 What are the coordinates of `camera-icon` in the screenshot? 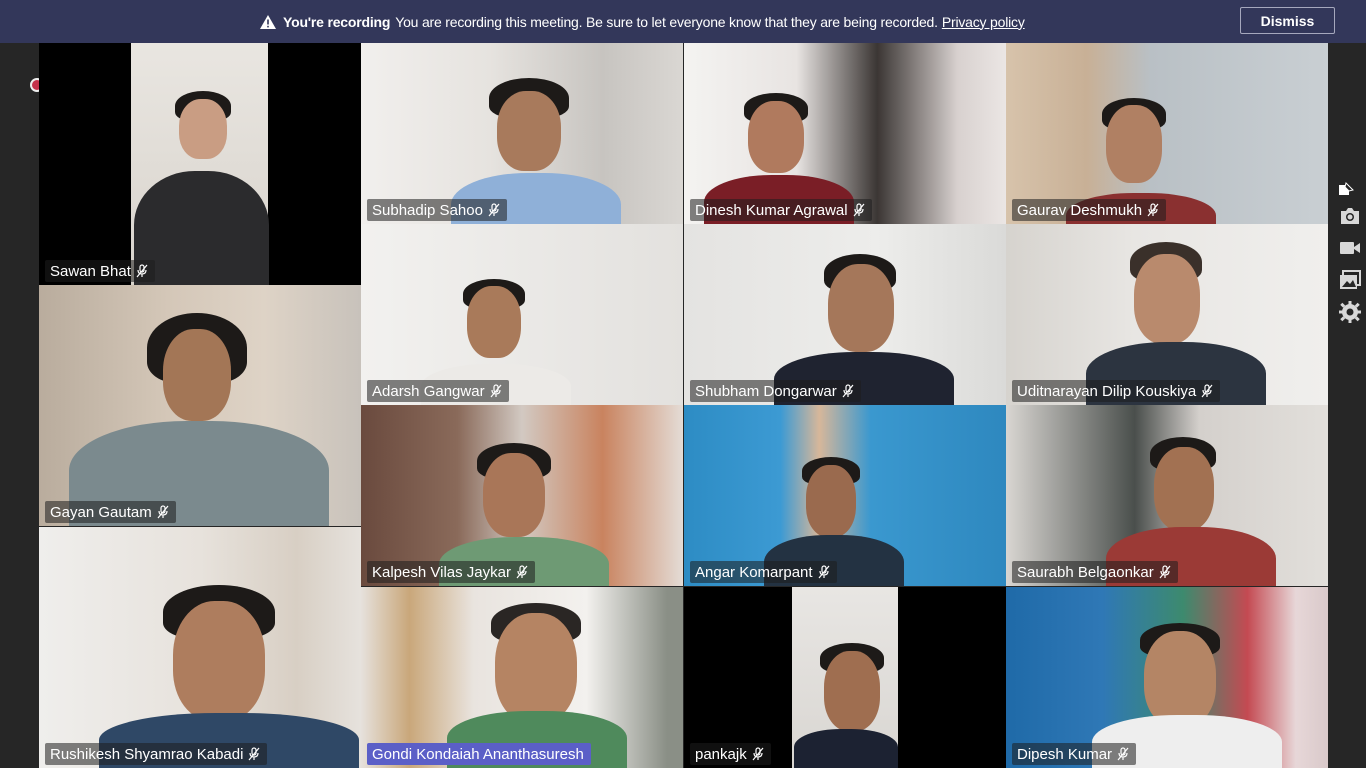 It's located at (1350, 216).